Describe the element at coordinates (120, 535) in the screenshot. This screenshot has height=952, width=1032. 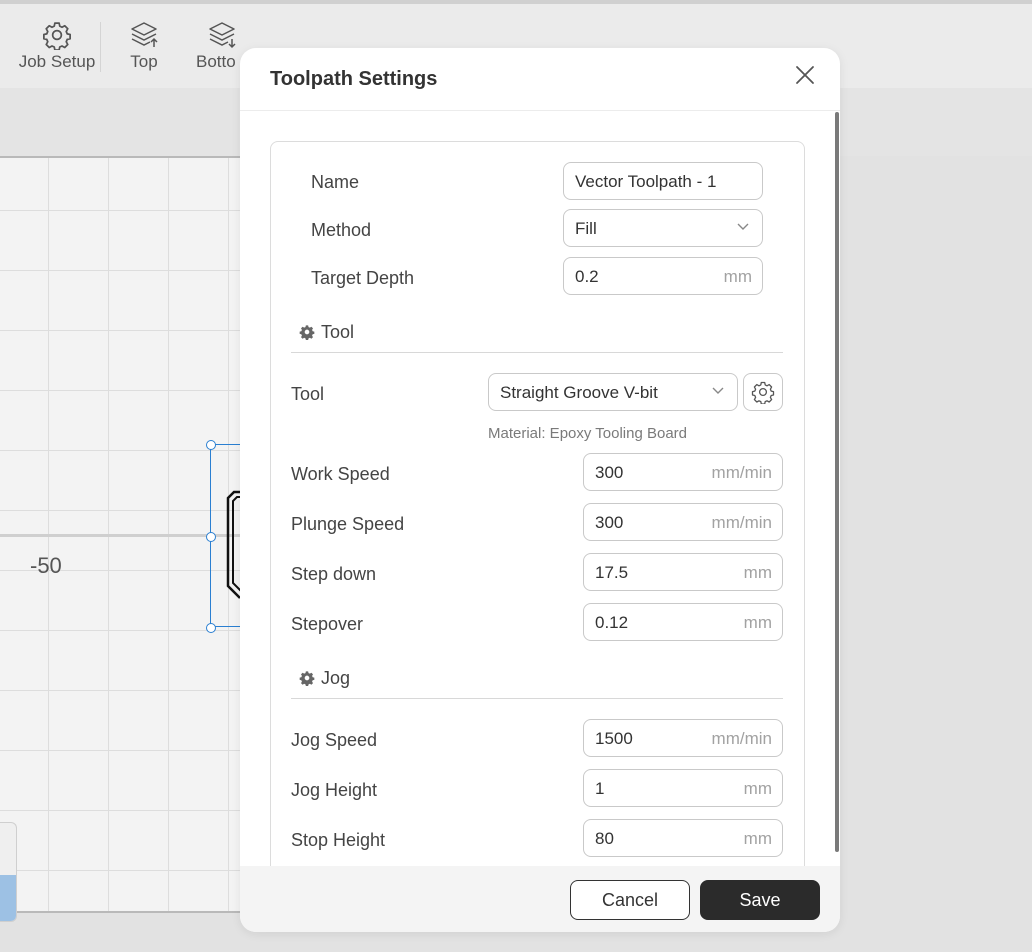
I see `x-axis-line` at that location.